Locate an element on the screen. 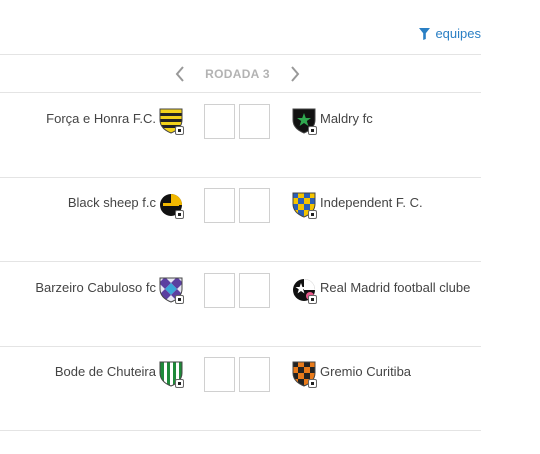 This screenshot has width=540, height=454. teams-filter-button: equipes is located at coordinates (450, 33).